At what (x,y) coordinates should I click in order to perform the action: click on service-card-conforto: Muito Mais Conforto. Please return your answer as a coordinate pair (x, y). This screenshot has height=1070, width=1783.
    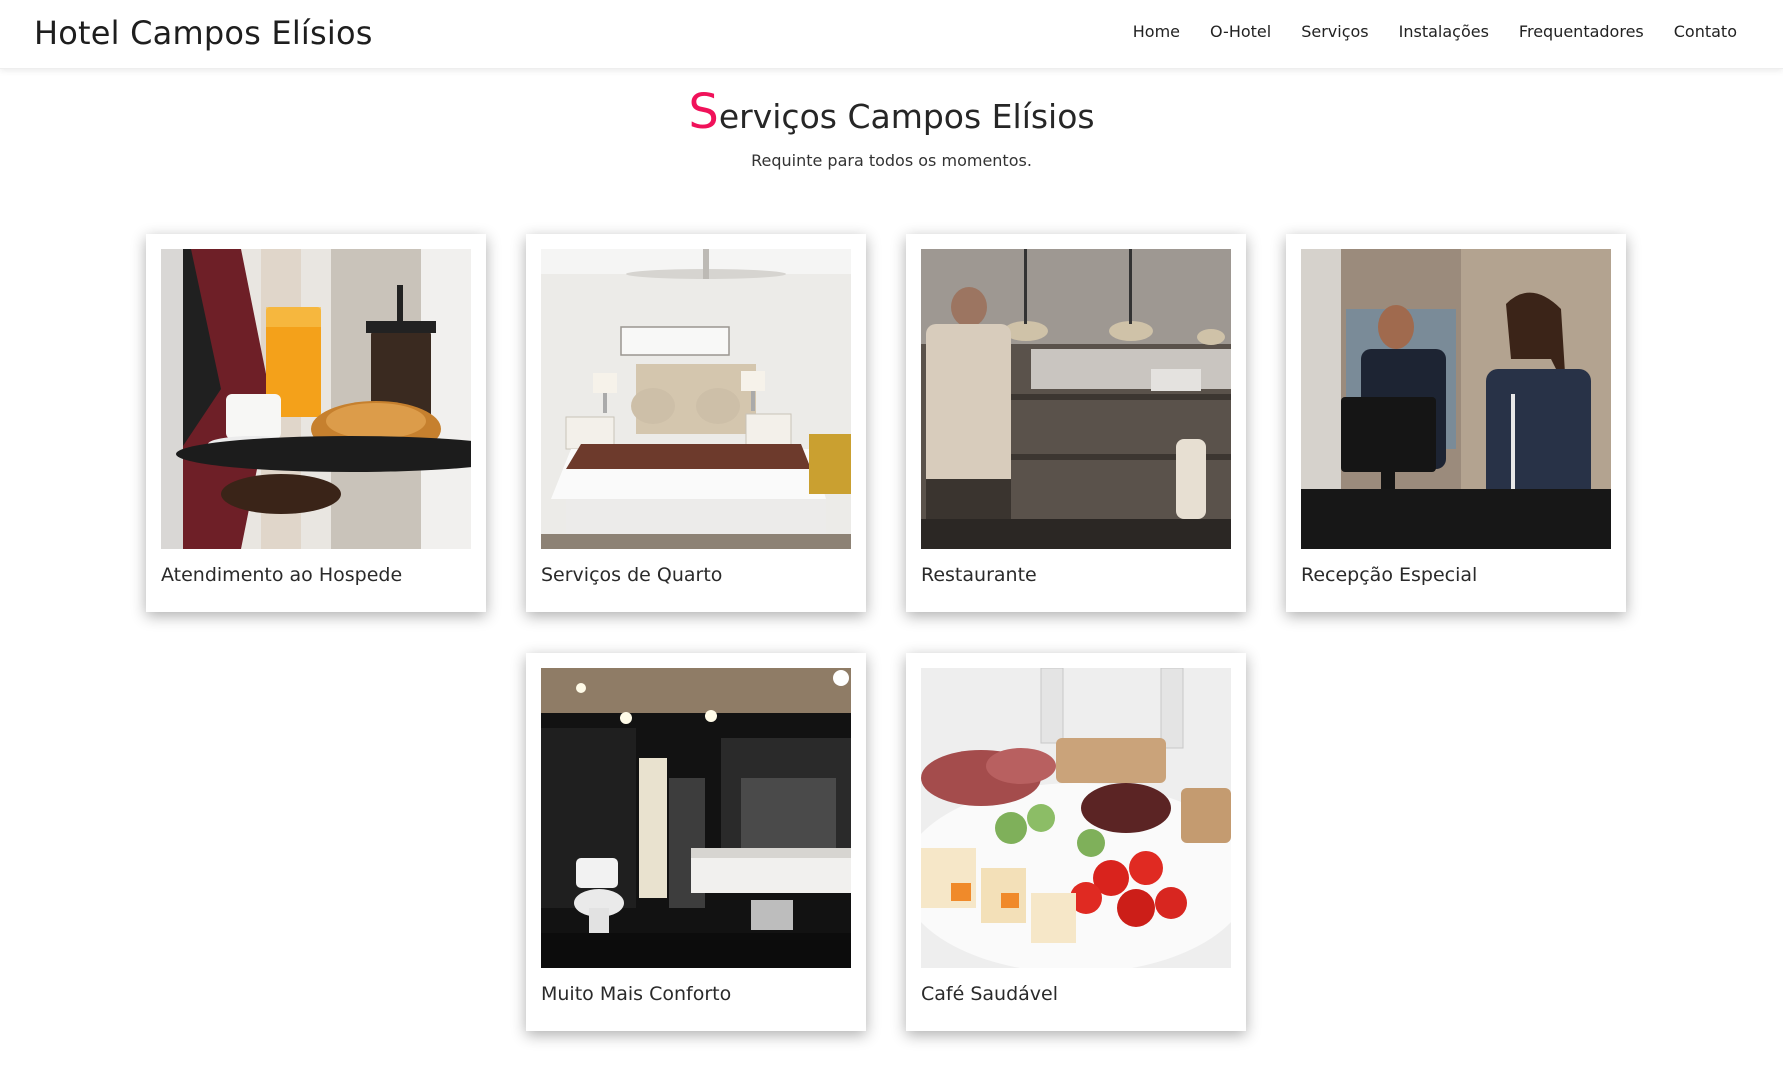
    Looking at the image, I should click on (696, 842).